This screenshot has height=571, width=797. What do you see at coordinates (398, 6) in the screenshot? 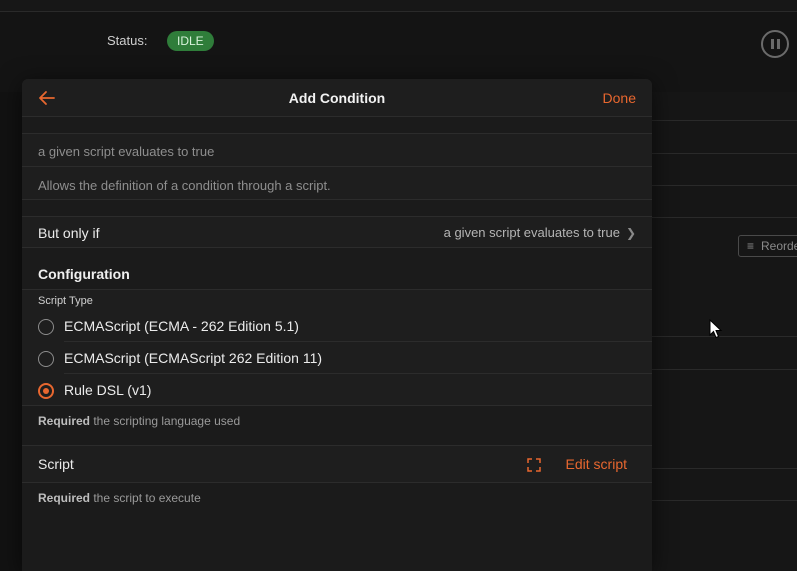
I see `app-top-bar` at bounding box center [398, 6].